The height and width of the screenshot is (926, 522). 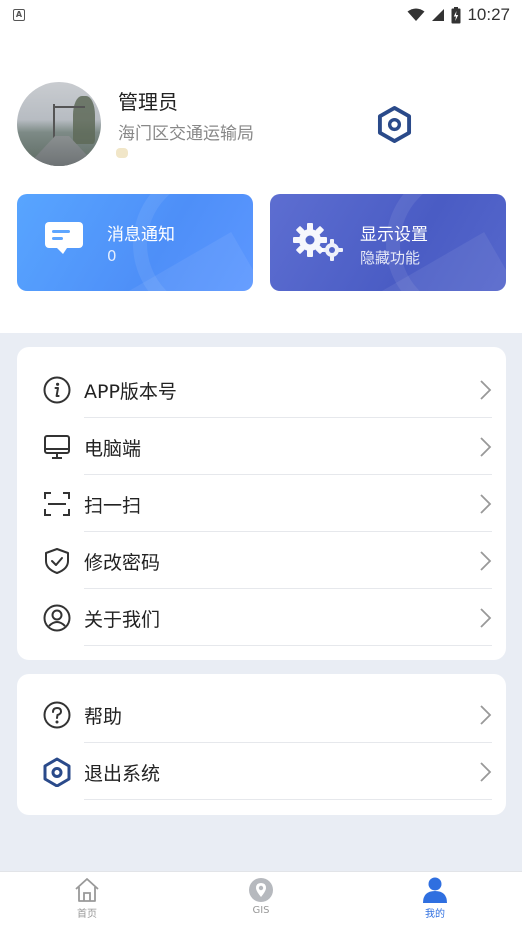 I want to click on messages-count: 0, so click(x=112, y=256).